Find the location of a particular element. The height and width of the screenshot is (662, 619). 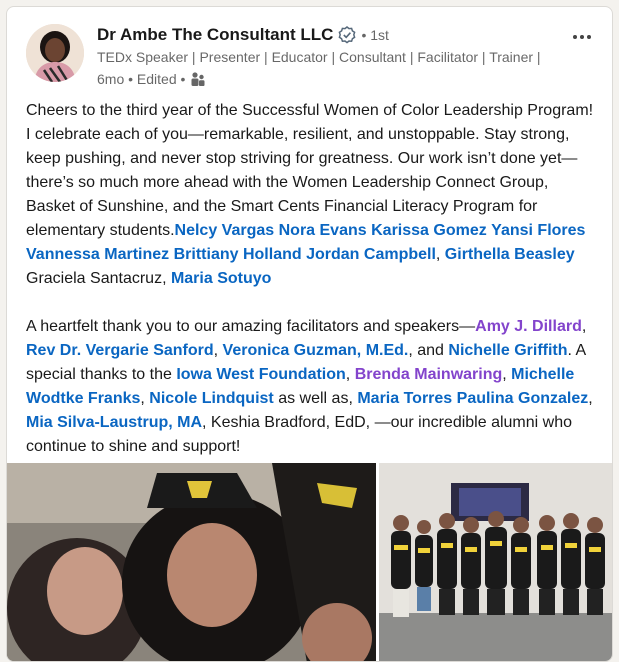

more-options-button is located at coordinates (582, 37).